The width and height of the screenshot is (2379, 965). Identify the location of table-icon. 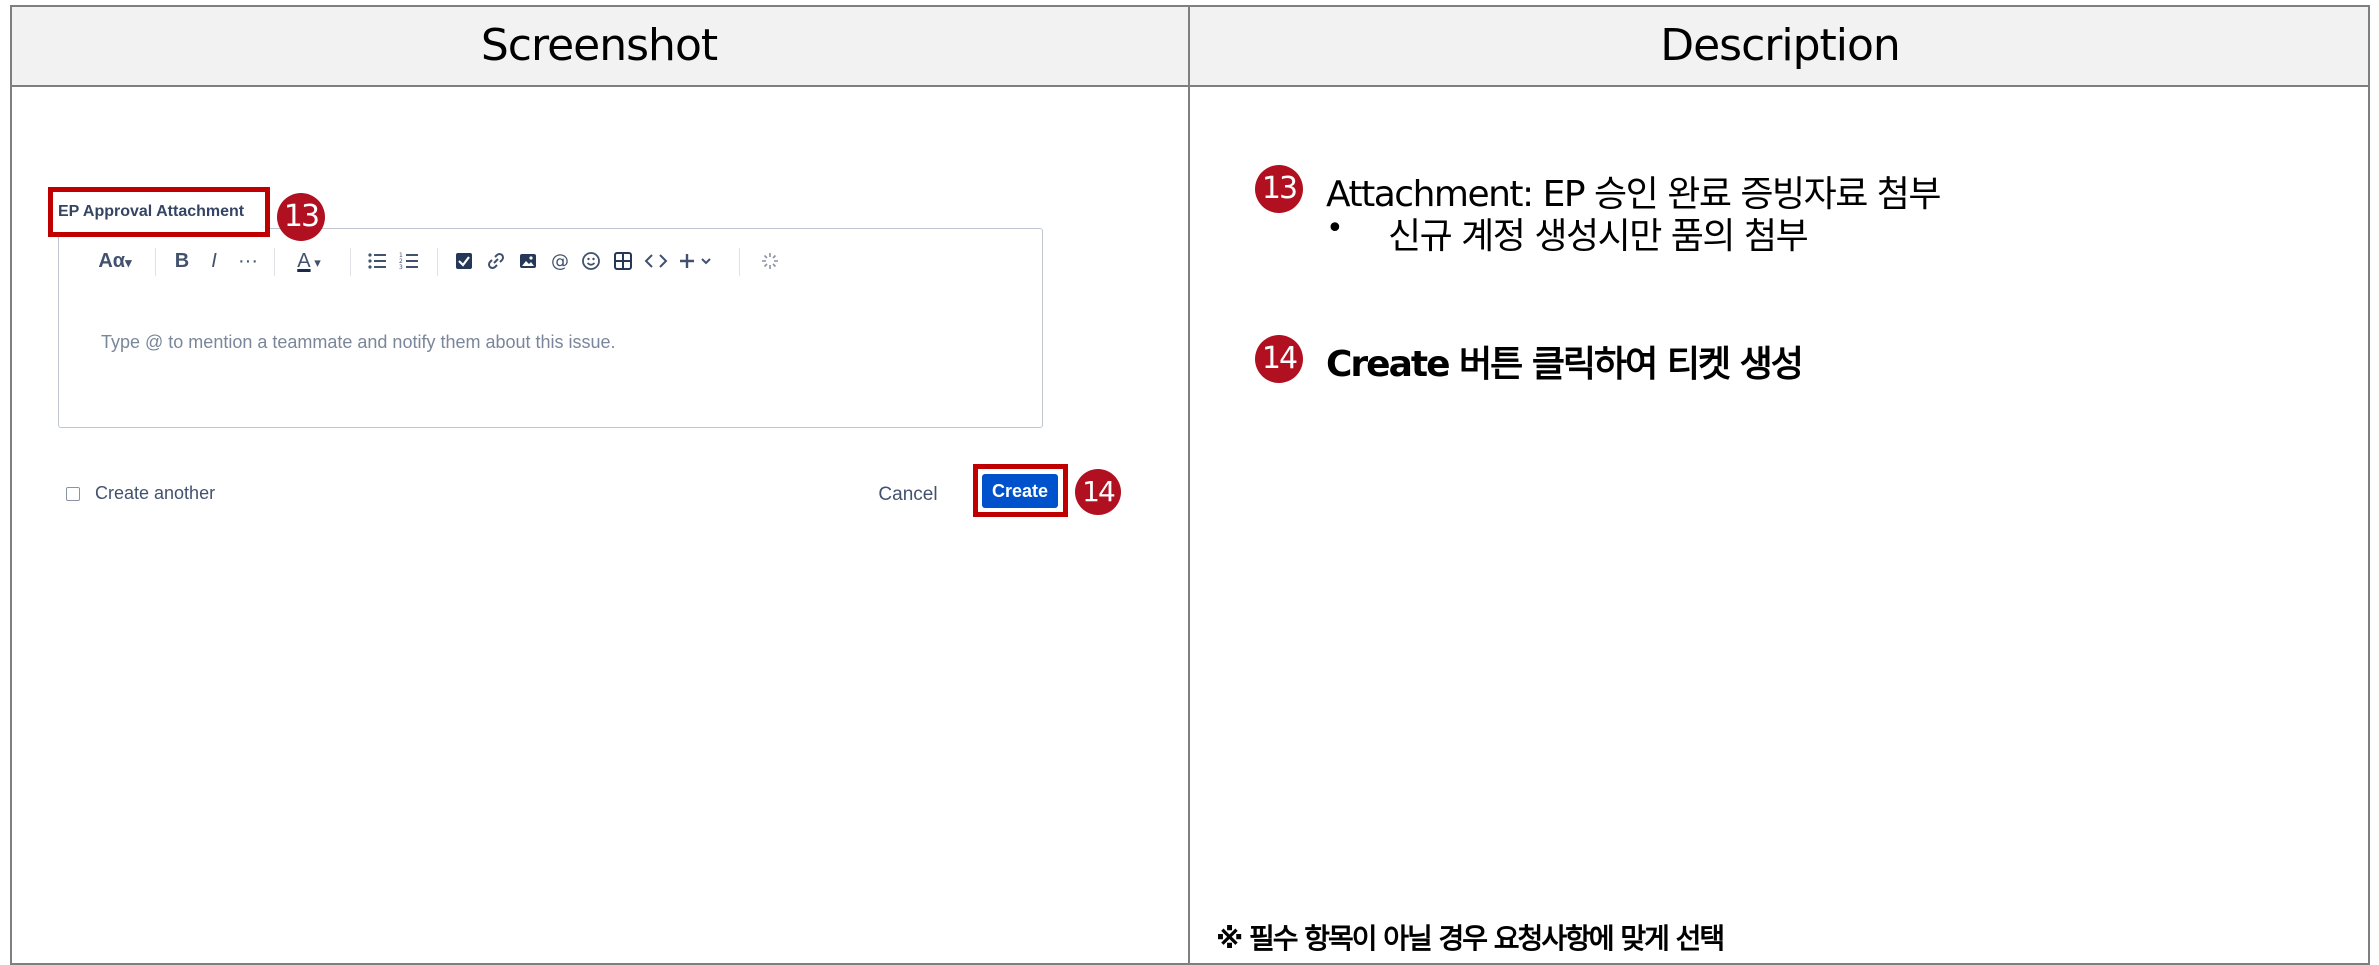
(623, 261).